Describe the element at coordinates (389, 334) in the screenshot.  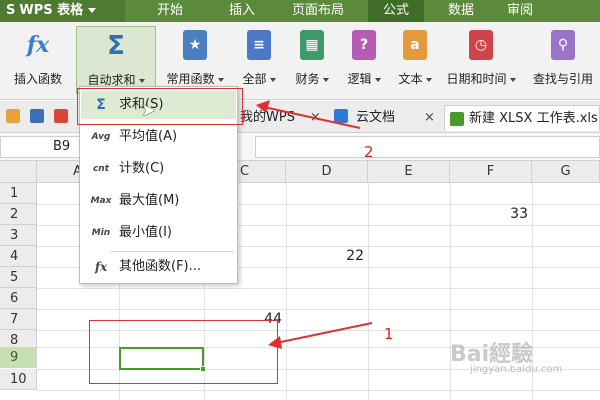
I see `annotation-label-1: 1` at that location.